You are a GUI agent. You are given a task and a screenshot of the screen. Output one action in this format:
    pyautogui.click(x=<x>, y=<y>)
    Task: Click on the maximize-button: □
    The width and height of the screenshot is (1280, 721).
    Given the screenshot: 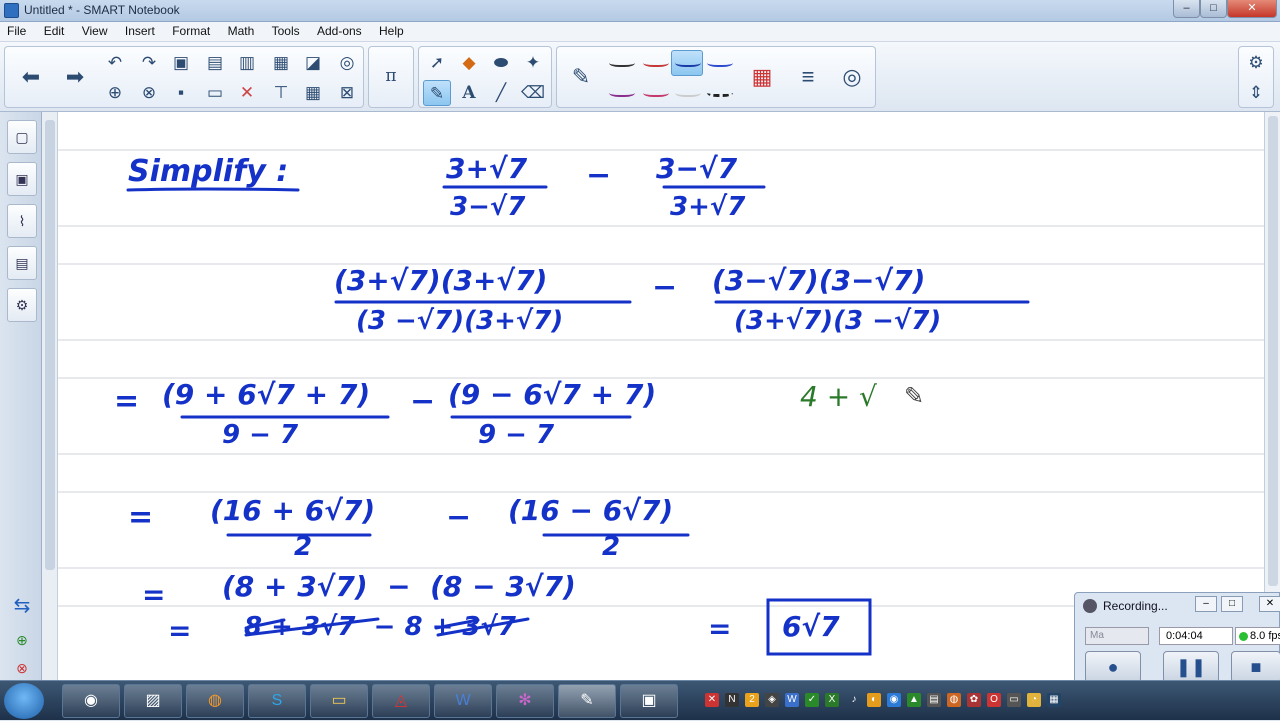 What is the action you would take?
    pyautogui.click(x=1213, y=9)
    